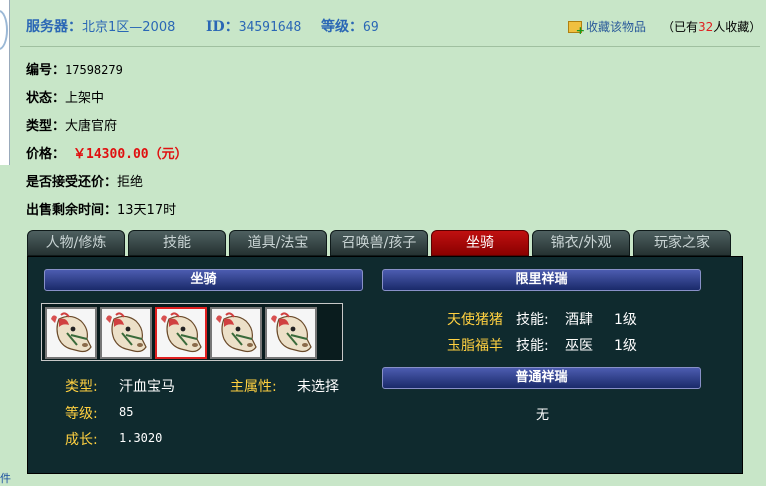 This screenshot has height=486, width=766. Describe the element at coordinates (253, 387) in the screenshot. I see `mount-main-attr-label: 主属性:` at that location.